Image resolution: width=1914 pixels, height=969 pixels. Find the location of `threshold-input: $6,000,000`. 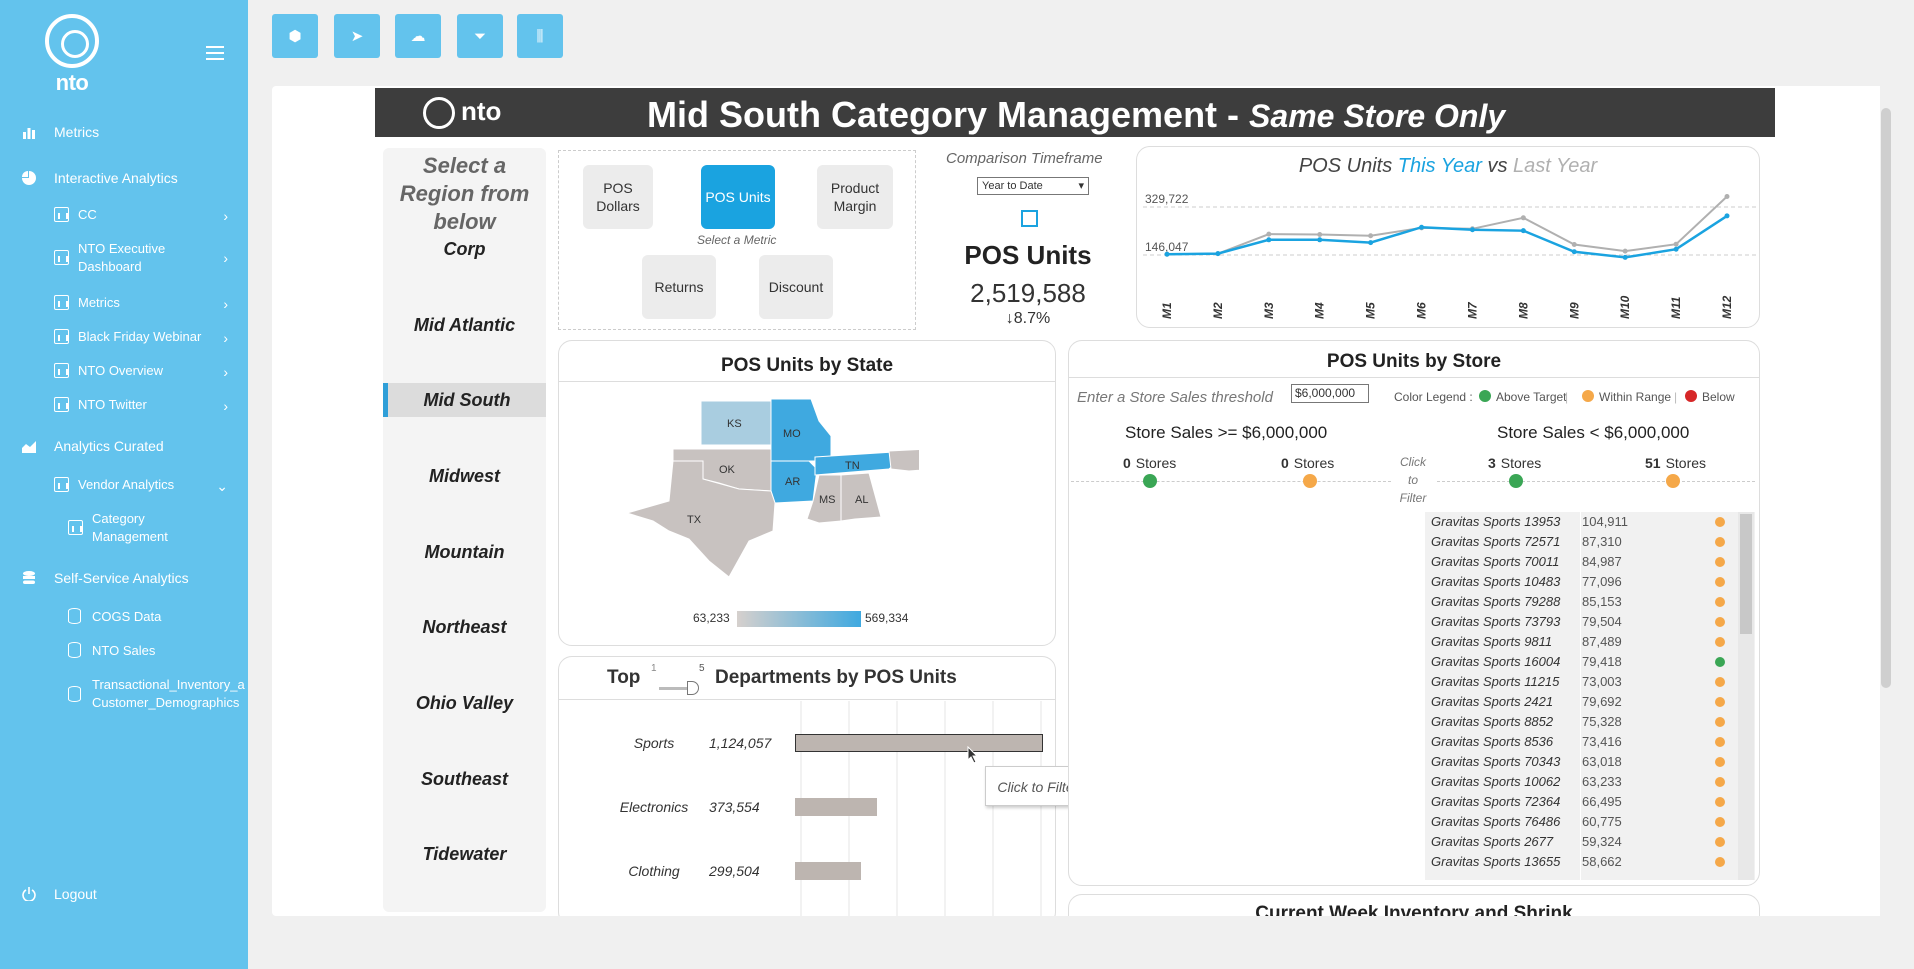

threshold-input: $6,000,000 is located at coordinates (1330, 393).